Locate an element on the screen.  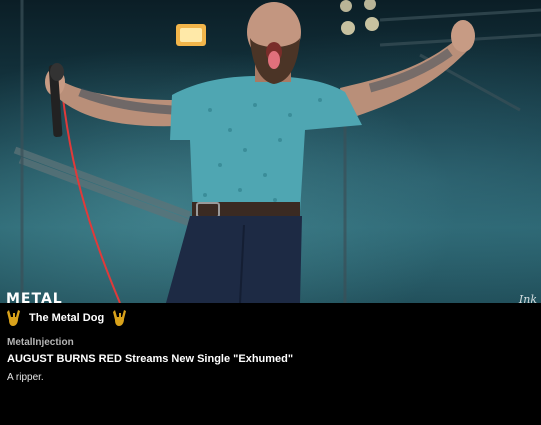
author-name: The Metal Dog is located at coordinates (66, 318).